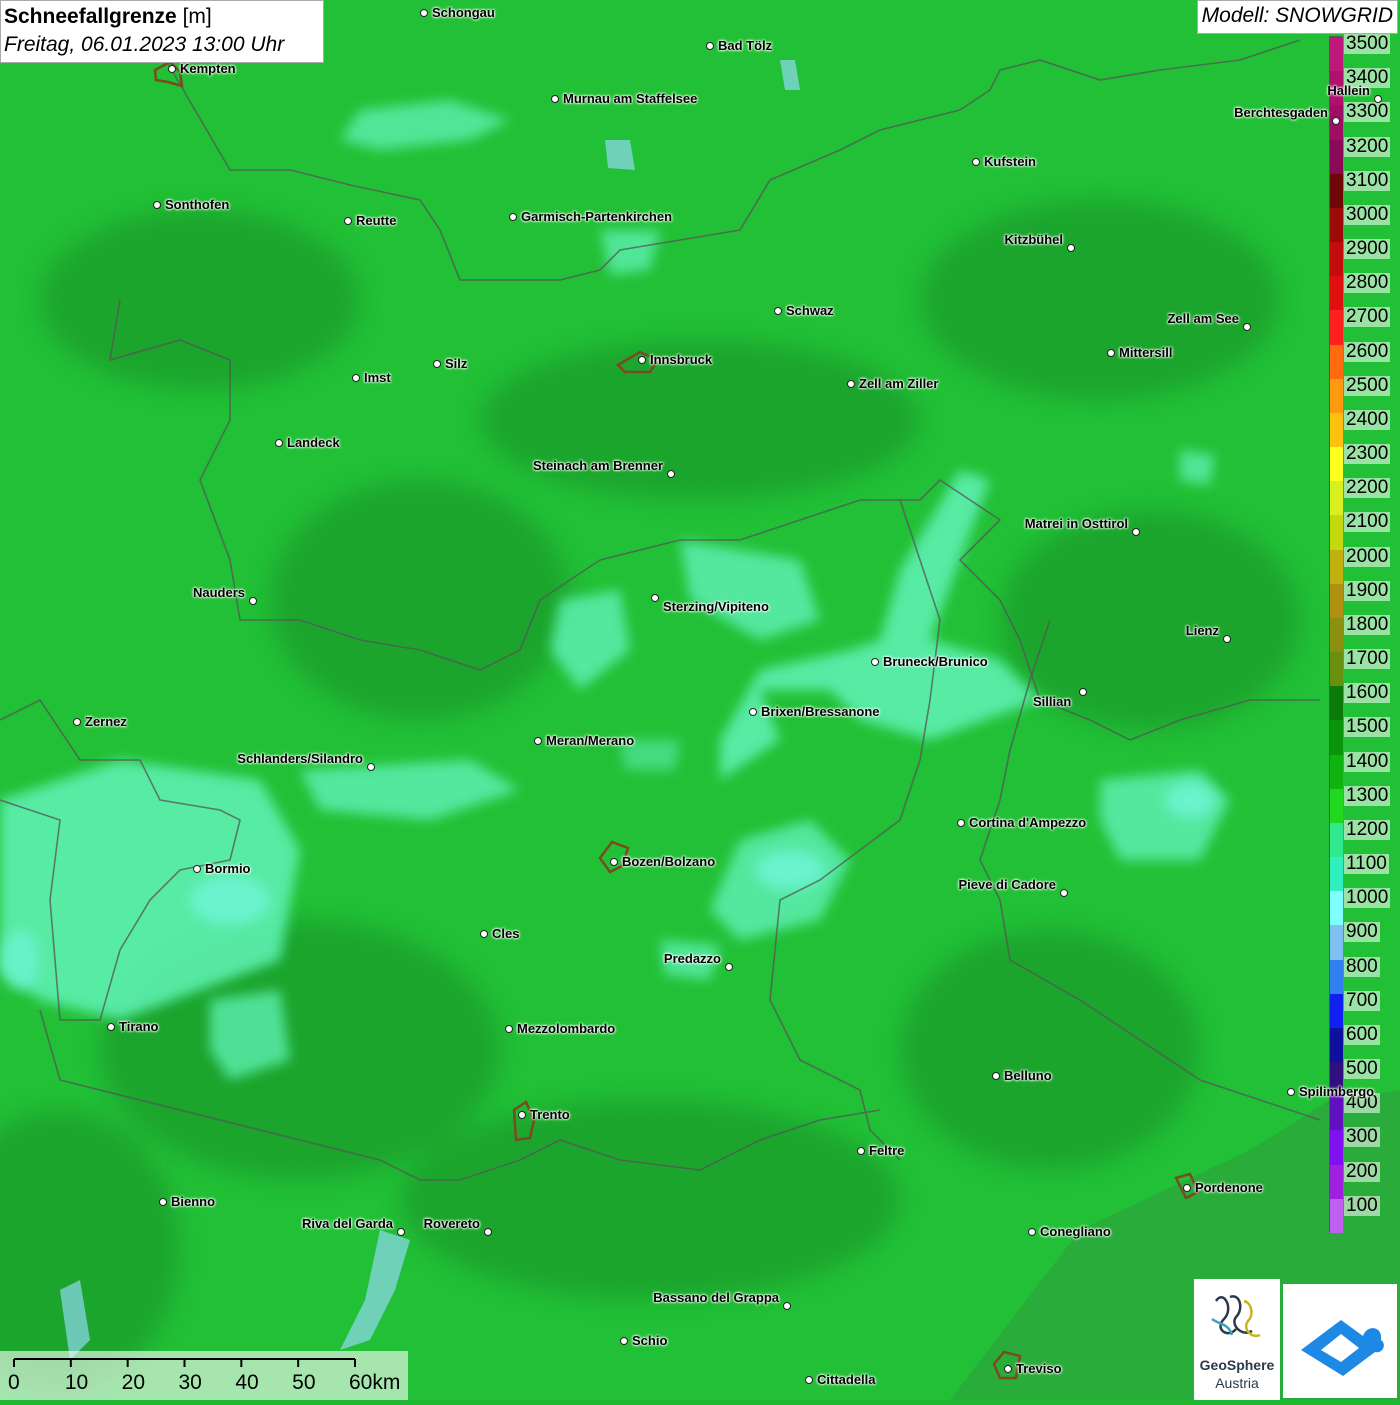 Image resolution: width=1400 pixels, height=1405 pixels. Describe the element at coordinates (1362, 932) in the screenshot. I see `legend-label: 900` at that location.